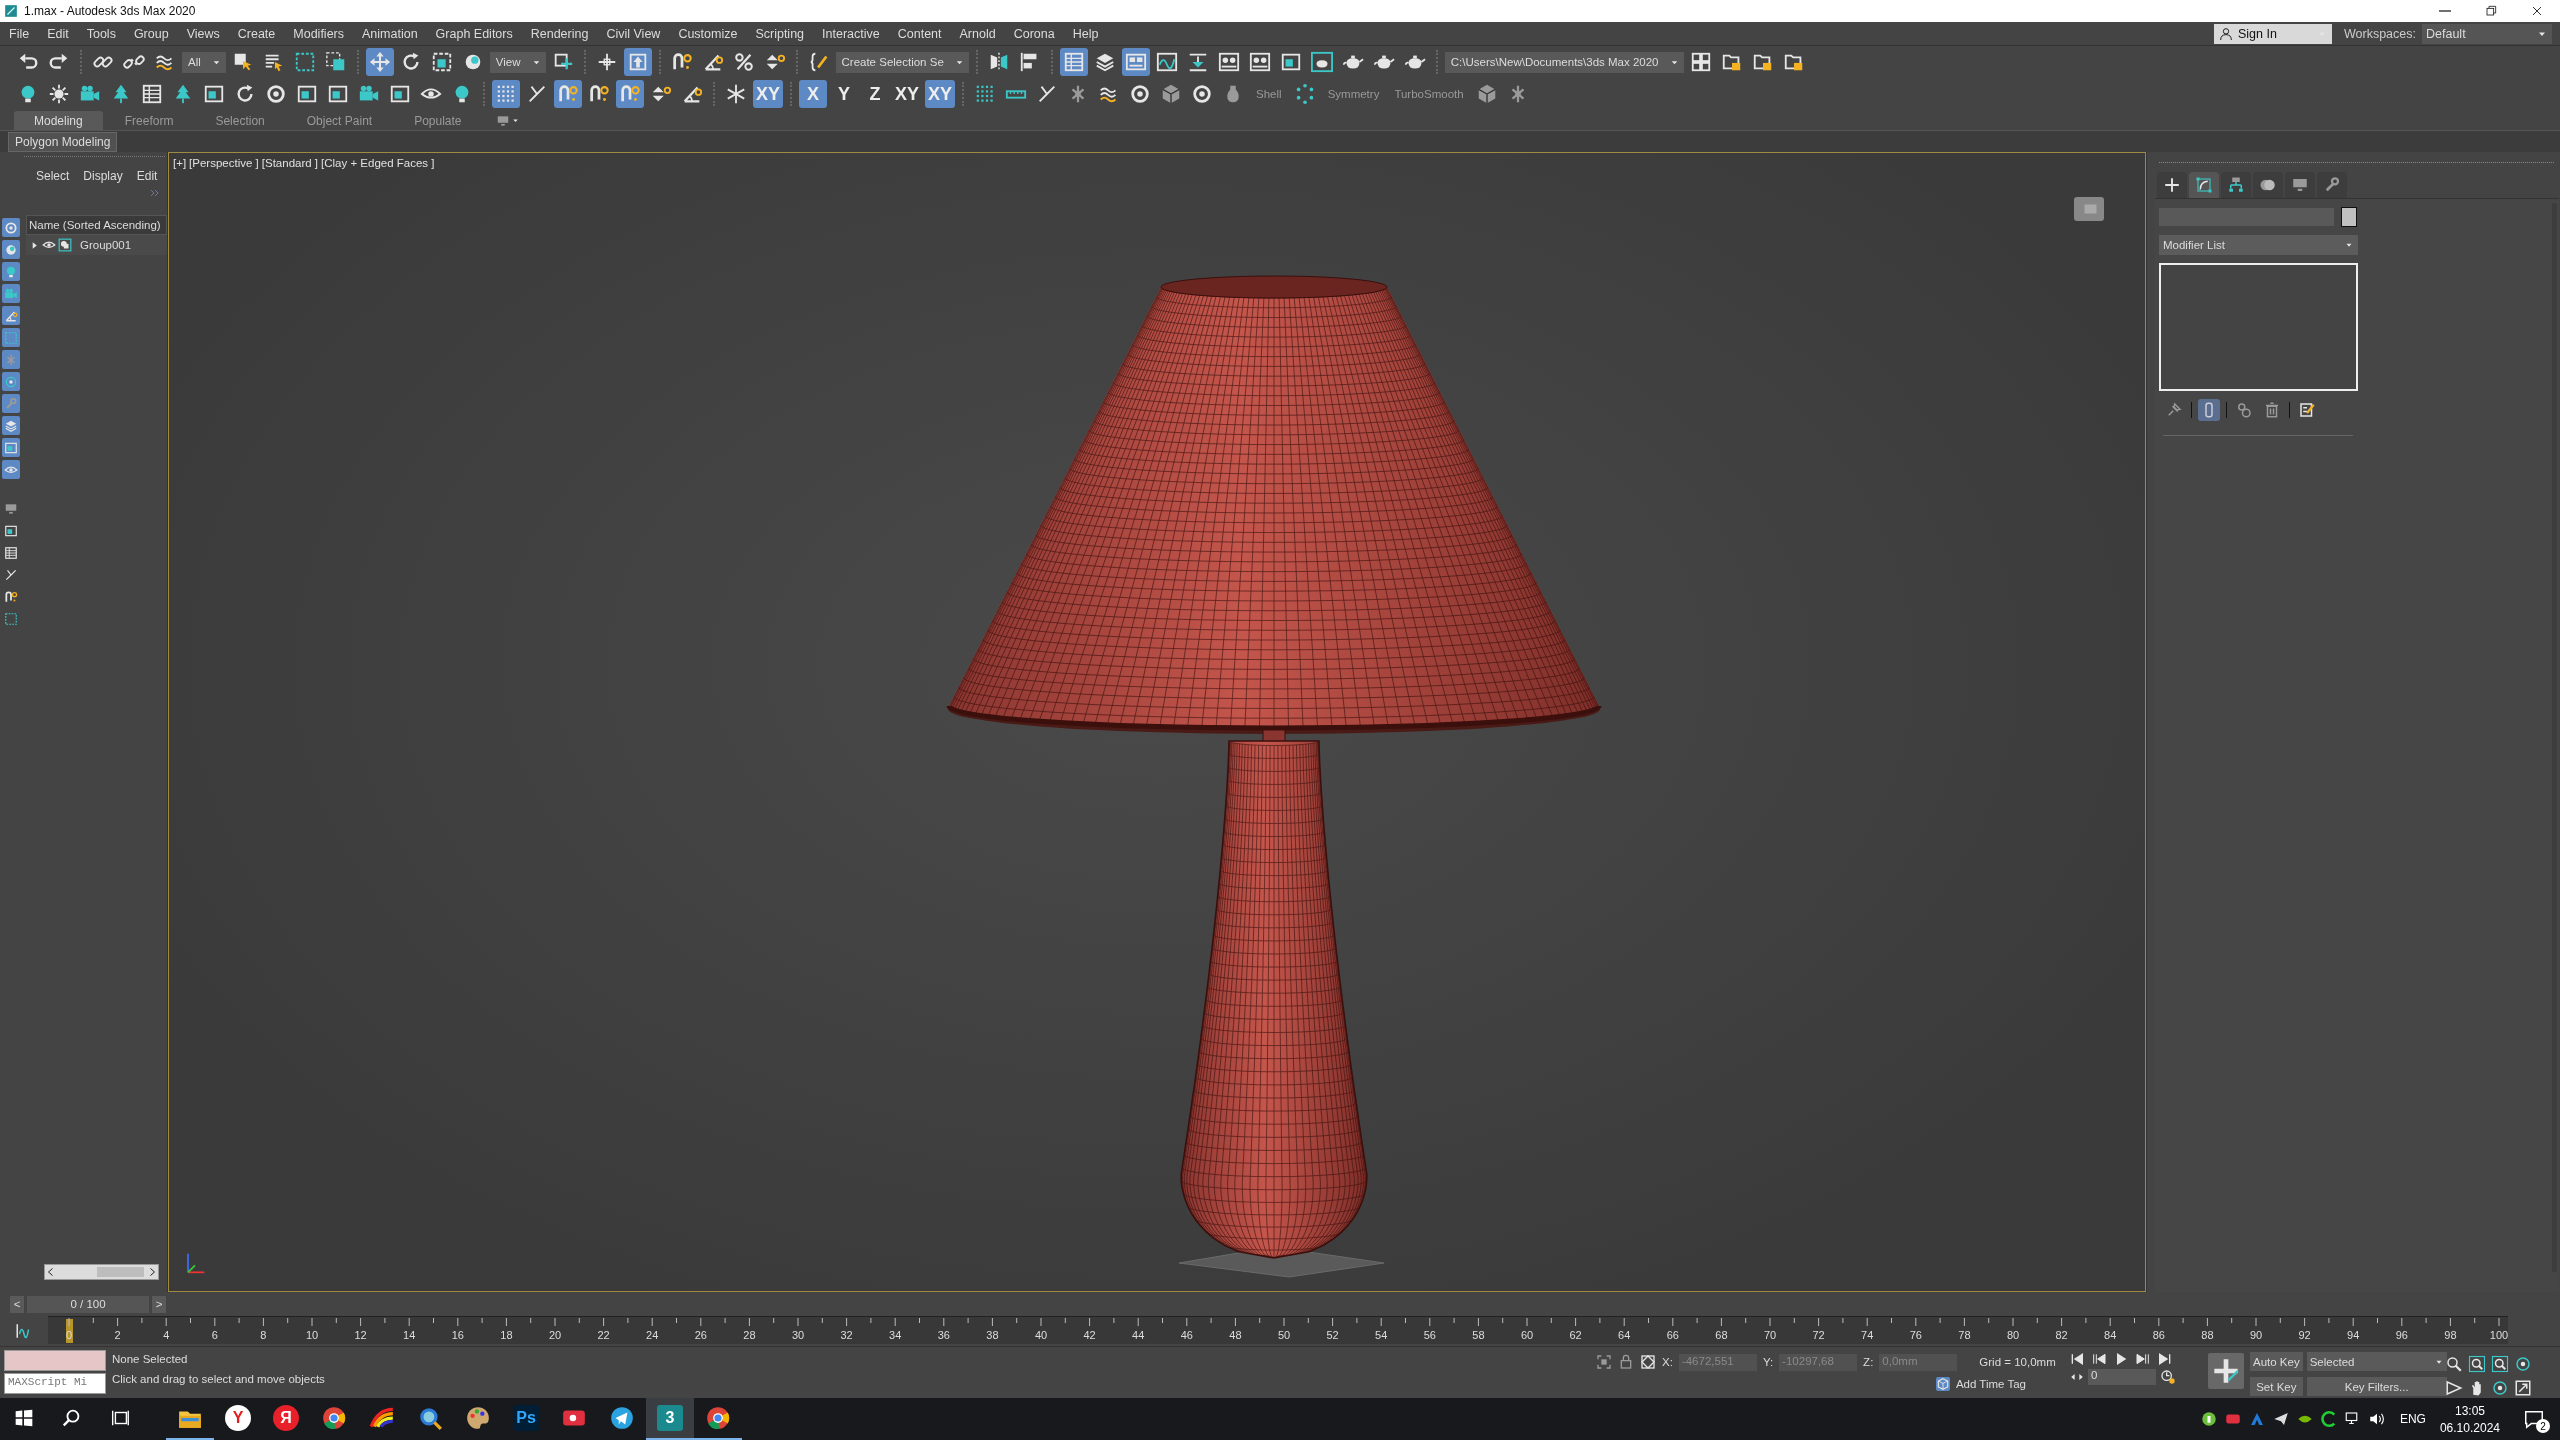 Image resolution: width=2560 pixels, height=1440 pixels. What do you see at coordinates (147, 176) in the screenshot?
I see `panel-tab: Edit` at bounding box center [147, 176].